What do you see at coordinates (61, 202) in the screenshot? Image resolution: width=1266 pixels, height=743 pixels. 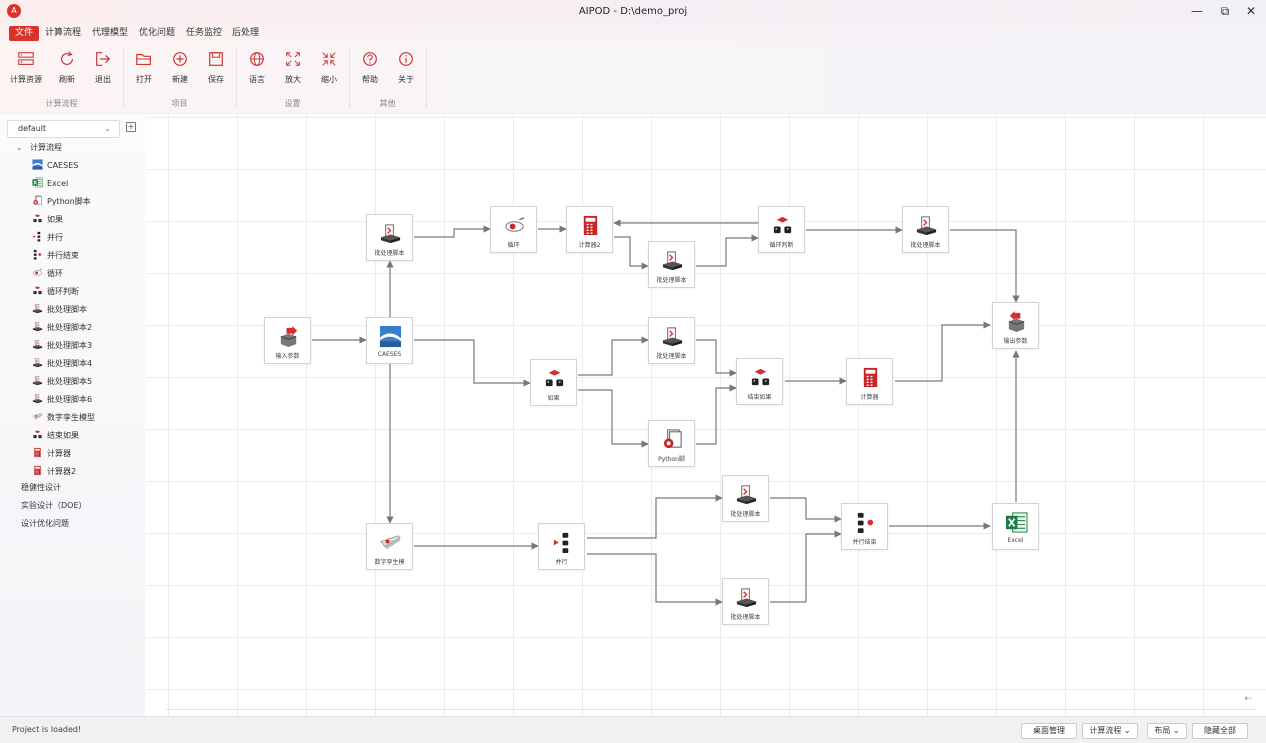 I see `tree-item-python: Python脚本` at bounding box center [61, 202].